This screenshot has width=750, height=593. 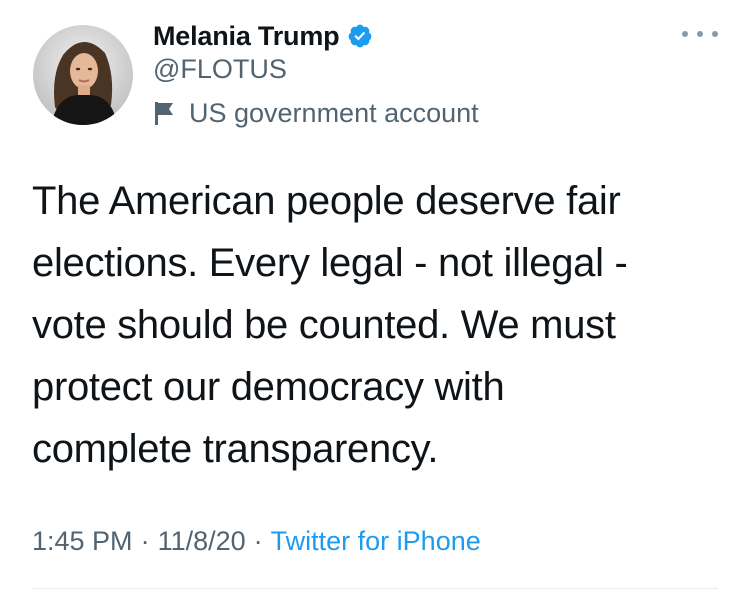 What do you see at coordinates (220, 69) in the screenshot?
I see `author-handle: @FLOTUS` at bounding box center [220, 69].